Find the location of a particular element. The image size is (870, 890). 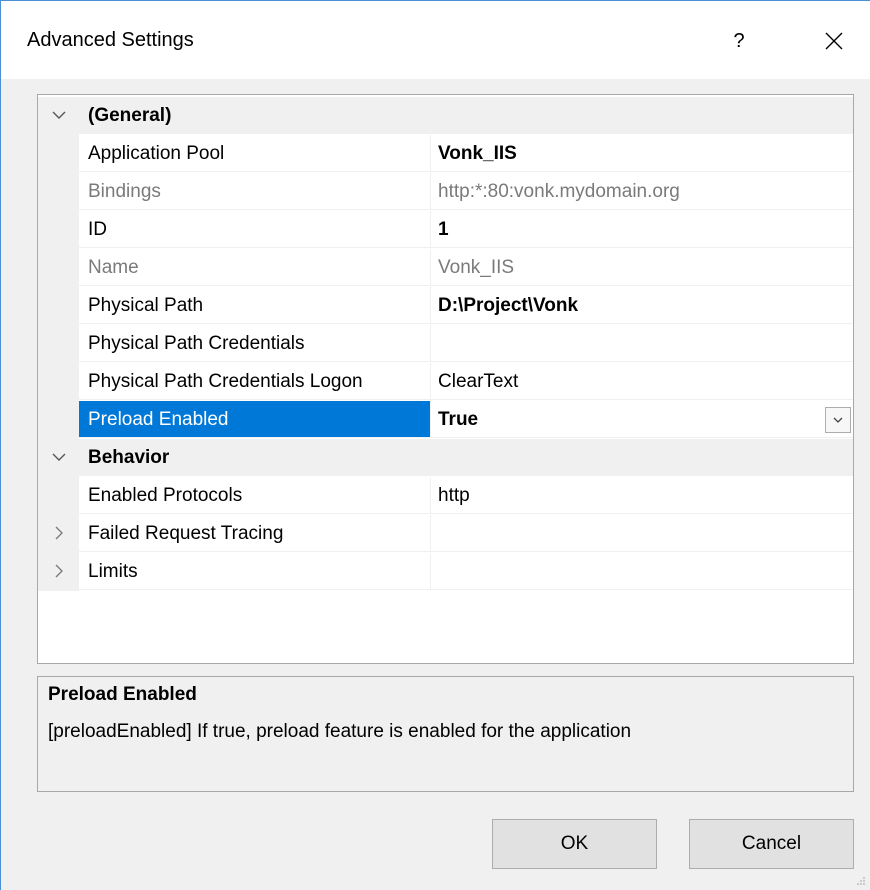

property-row: Enabled Protocols http is located at coordinates (445, 496).